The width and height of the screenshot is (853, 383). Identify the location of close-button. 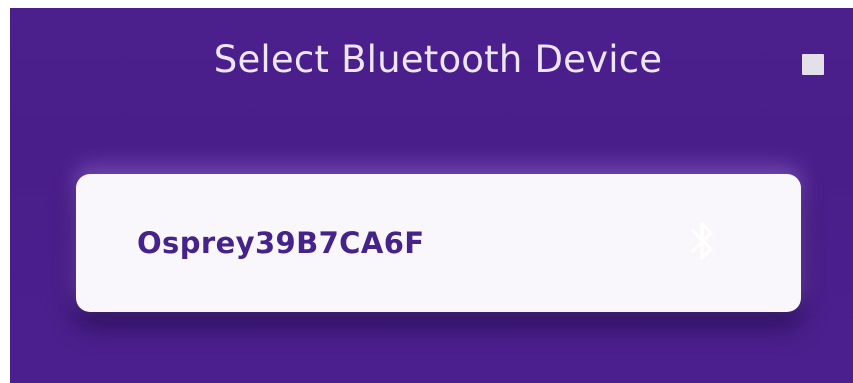
(813, 64).